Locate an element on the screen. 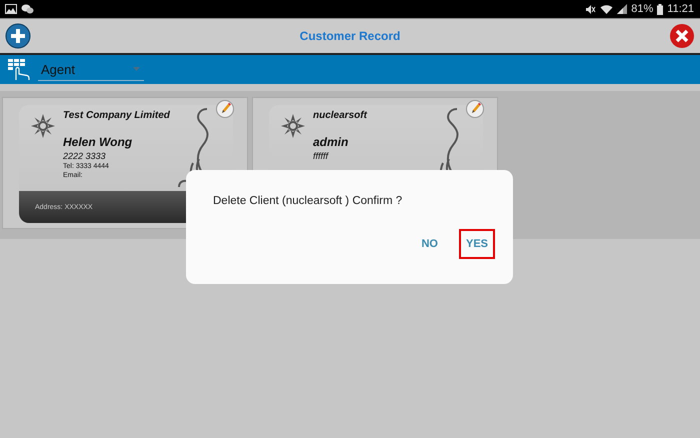  contact-name: Helen Wong is located at coordinates (98, 142).